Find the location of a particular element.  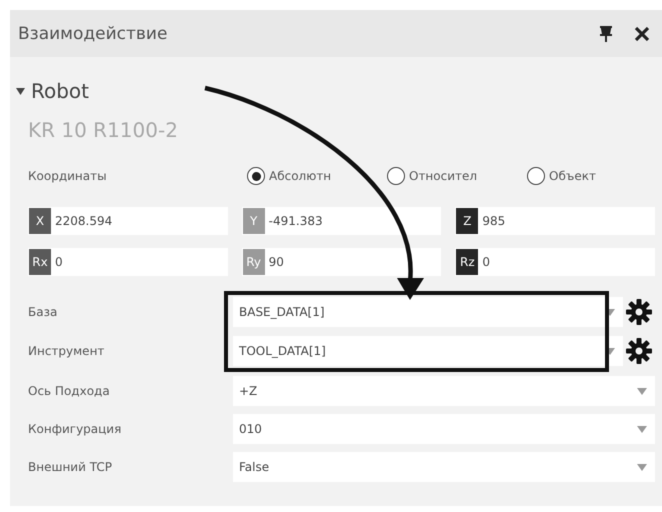

property-dropdown: TOOL_DATA[1] is located at coordinates (428, 351).